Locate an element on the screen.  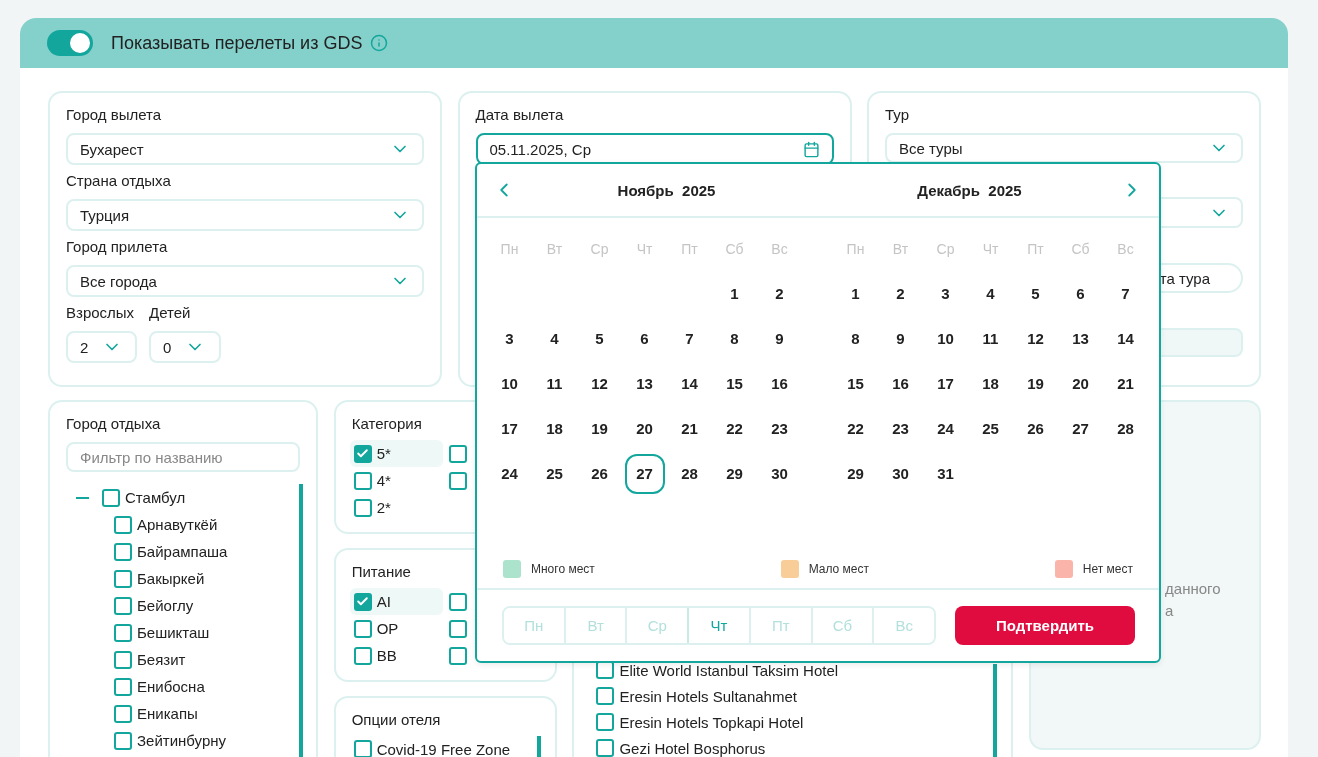
toggle-label: Показывать перелеты из GDS is located at coordinates (237, 43).